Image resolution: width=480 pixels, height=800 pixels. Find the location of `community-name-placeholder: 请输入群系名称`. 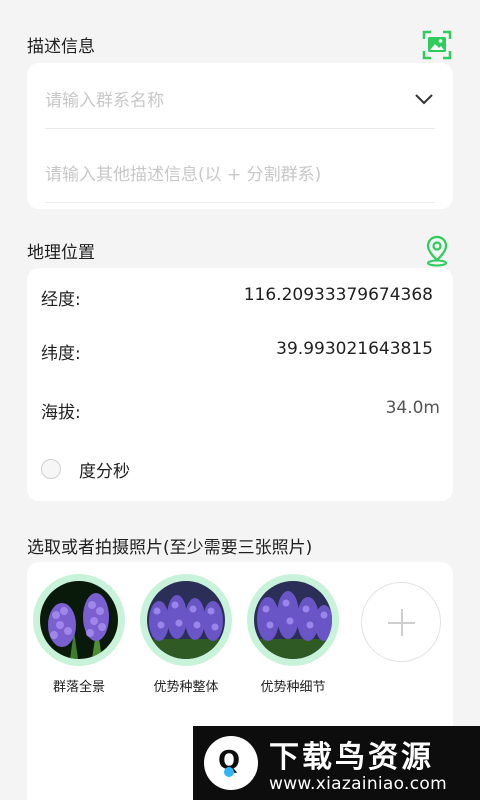

community-name-placeholder: 请输入群系名称 is located at coordinates (104, 101).